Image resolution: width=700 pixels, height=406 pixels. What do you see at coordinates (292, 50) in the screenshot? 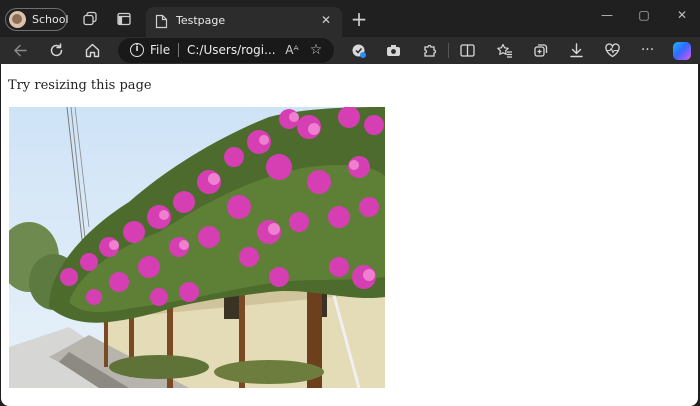
I see `read-aloud-icon: Aᴬ` at bounding box center [292, 50].